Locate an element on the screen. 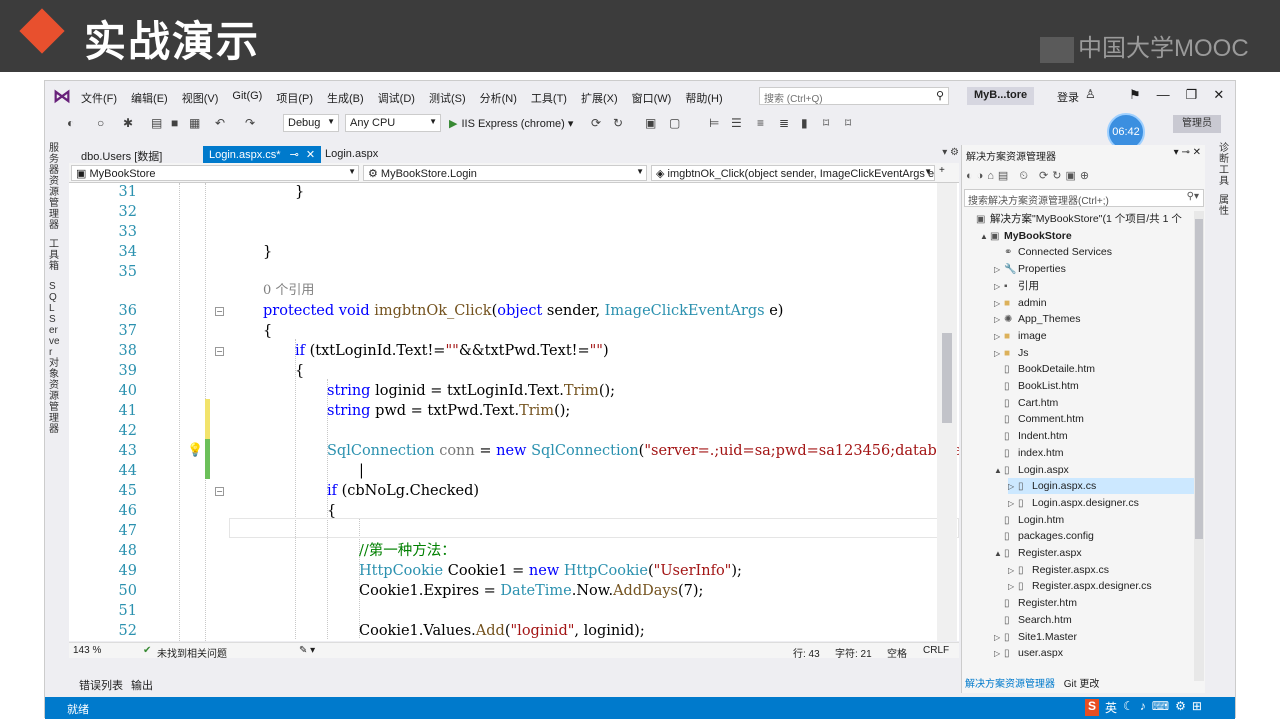 This screenshot has width=1280, height=720. indent-icon: ☰ is located at coordinates (736, 123).